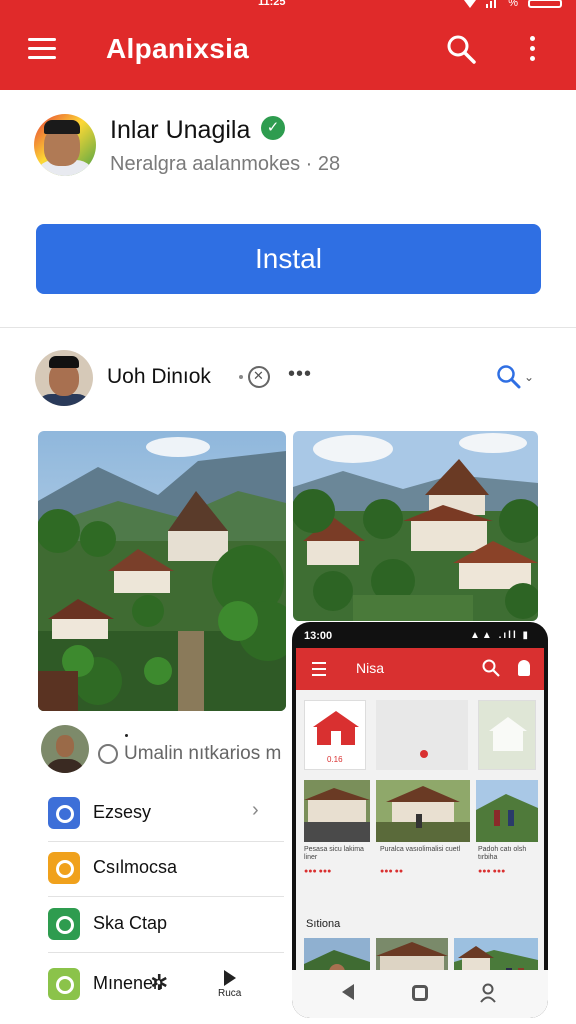 Image resolution: width=576 pixels, height=1024 pixels. I want to click on phone-app-bar: Nisa, so click(420, 669).